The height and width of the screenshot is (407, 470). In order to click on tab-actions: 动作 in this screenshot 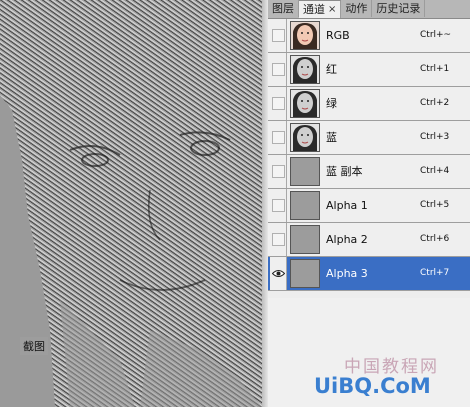, I will do `click(357, 8)`.